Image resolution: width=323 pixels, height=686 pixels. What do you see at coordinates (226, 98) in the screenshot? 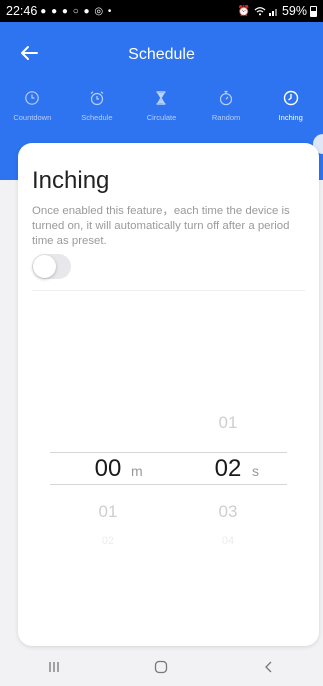
I see `stopwatch-icon` at bounding box center [226, 98].